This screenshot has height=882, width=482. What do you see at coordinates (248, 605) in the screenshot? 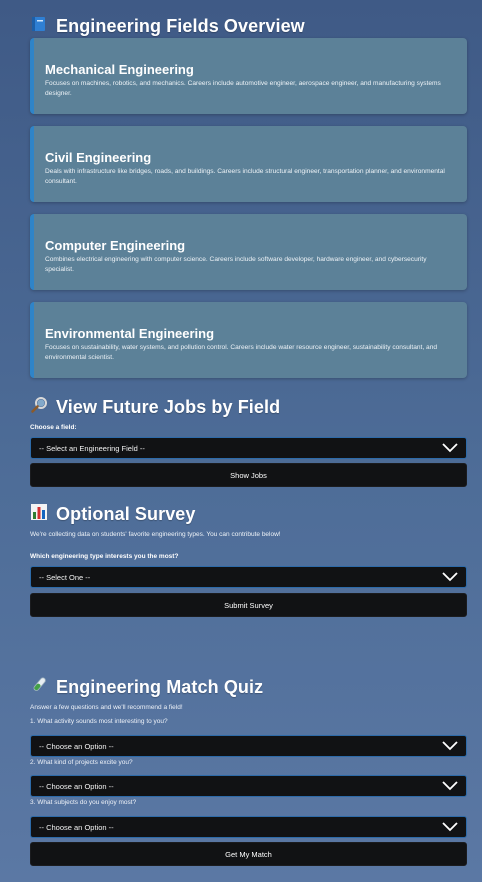
I see `submit-survey-button: Submit Survey` at bounding box center [248, 605].